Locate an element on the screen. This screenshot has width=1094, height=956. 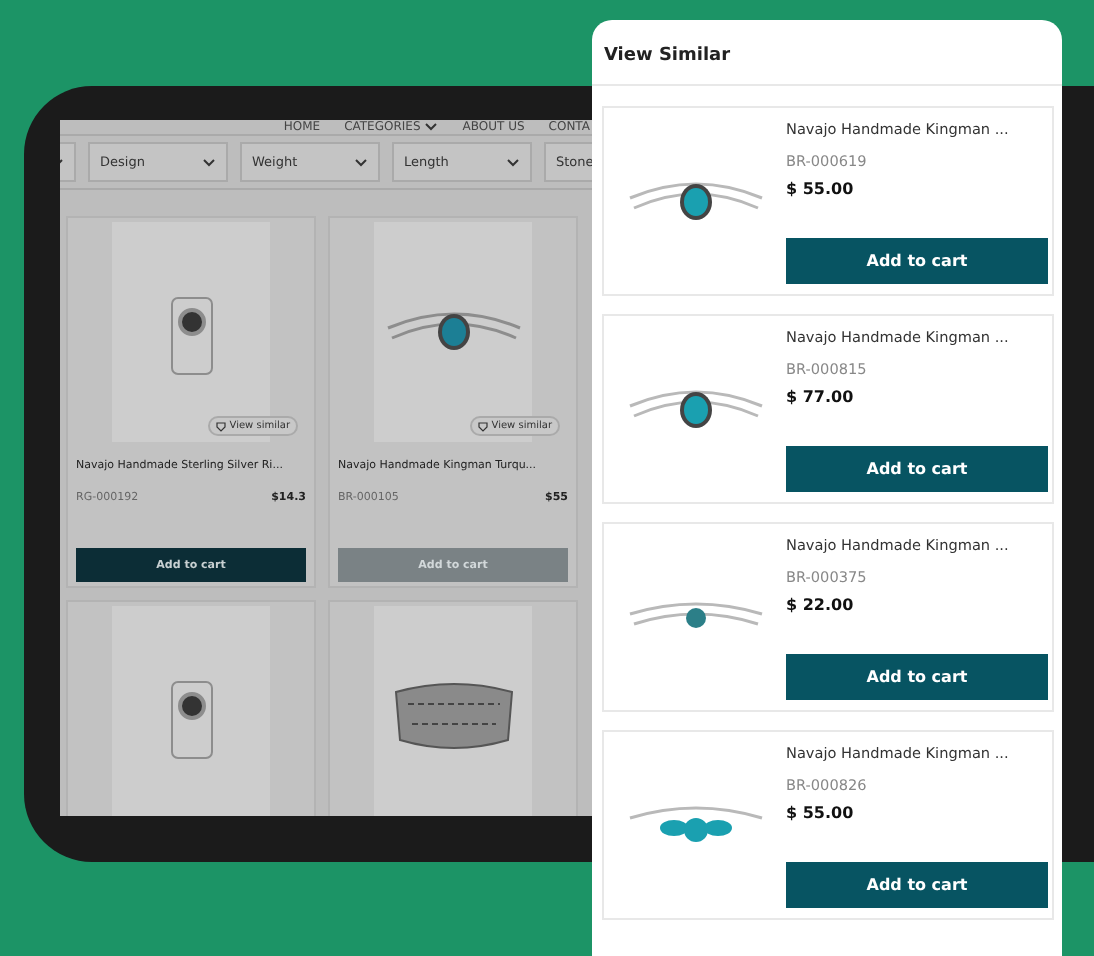
product-price: $ 77.00 is located at coordinates (821, 397).